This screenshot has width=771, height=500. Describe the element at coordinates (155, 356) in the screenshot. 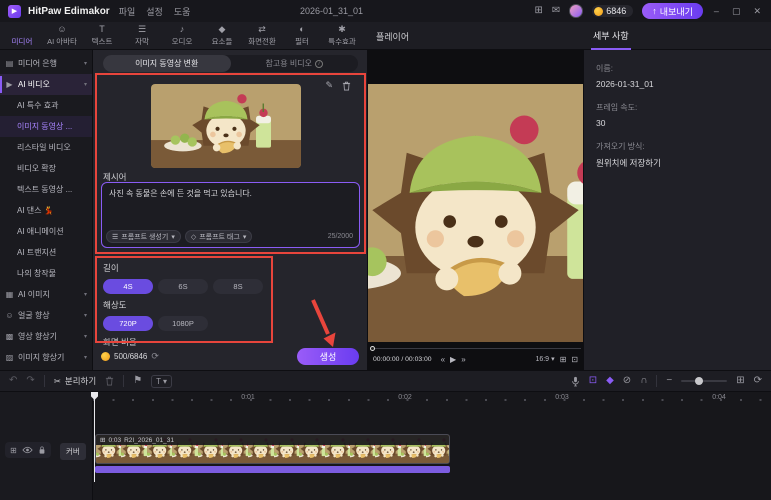

I see `refresh-icon: ⟳` at that location.